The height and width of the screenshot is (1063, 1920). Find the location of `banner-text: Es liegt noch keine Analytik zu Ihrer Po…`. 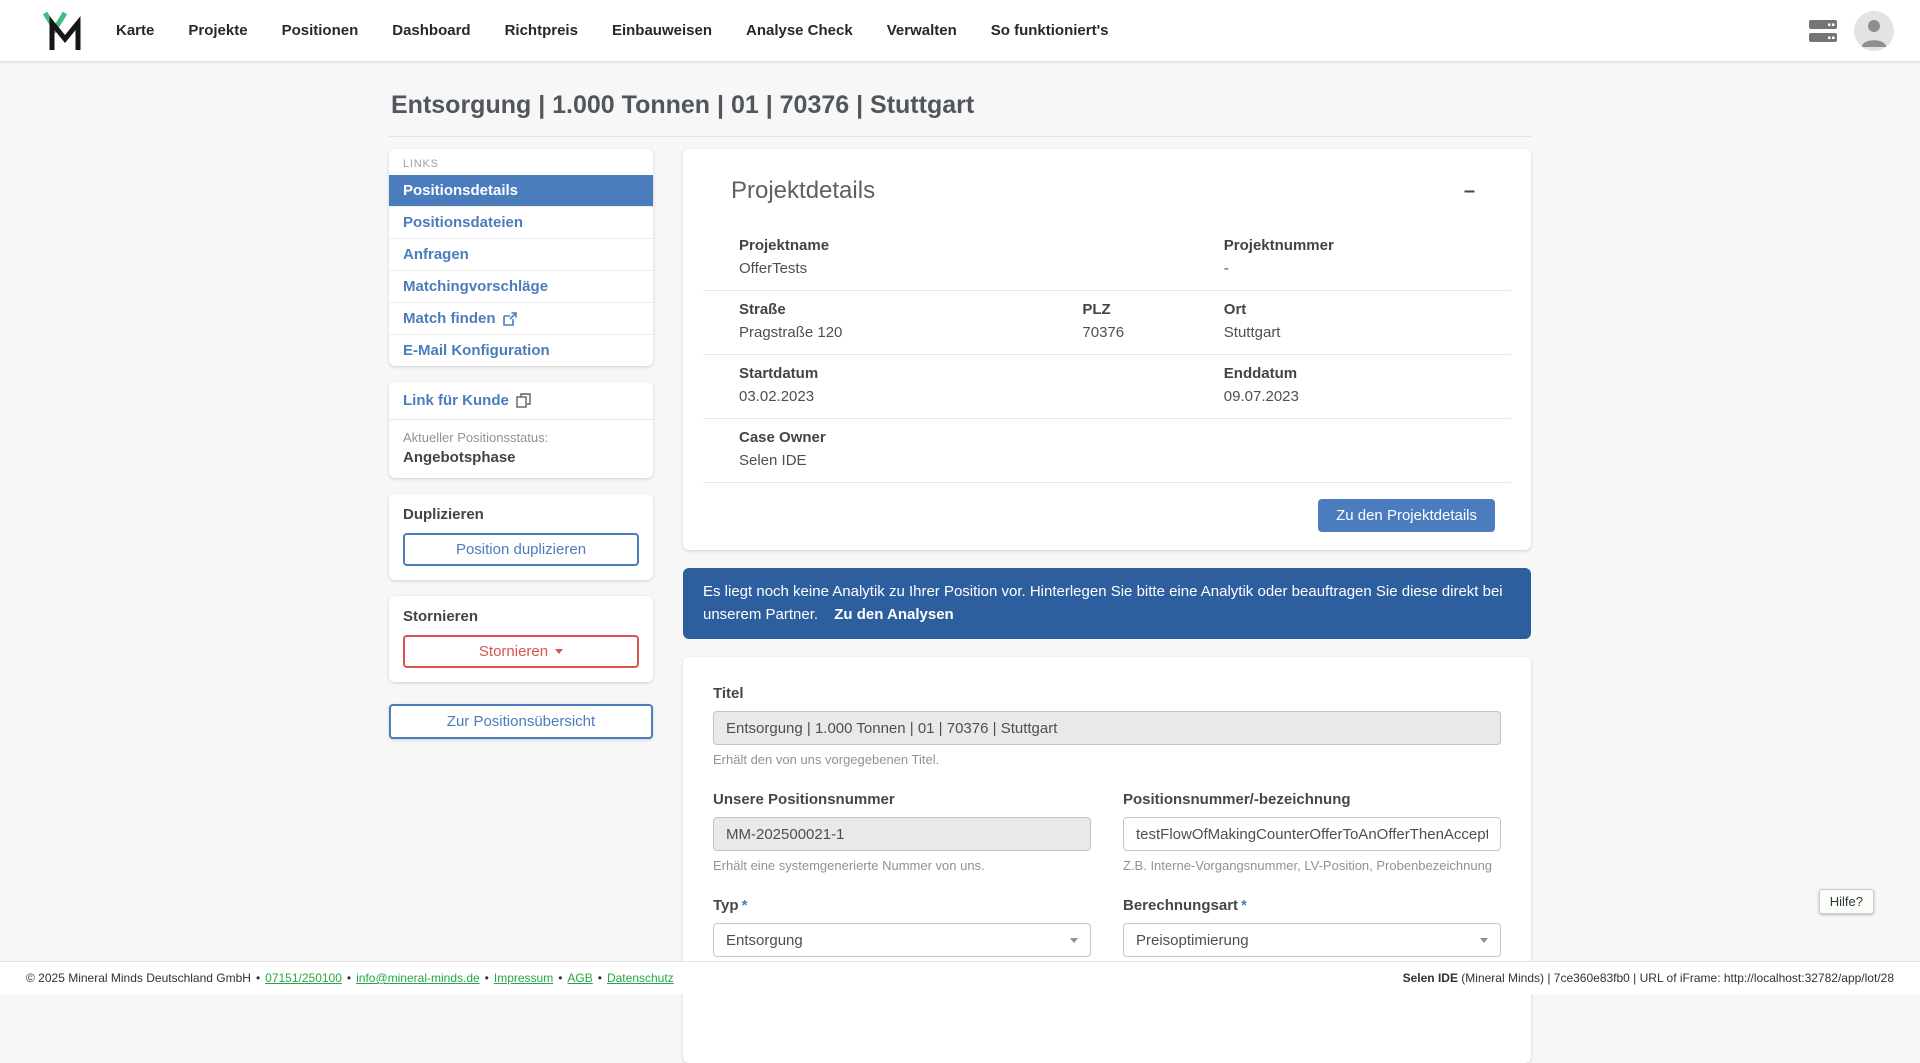

banner-text: Es liegt noch keine Analytik zu Ihrer Po… is located at coordinates (1103, 603).